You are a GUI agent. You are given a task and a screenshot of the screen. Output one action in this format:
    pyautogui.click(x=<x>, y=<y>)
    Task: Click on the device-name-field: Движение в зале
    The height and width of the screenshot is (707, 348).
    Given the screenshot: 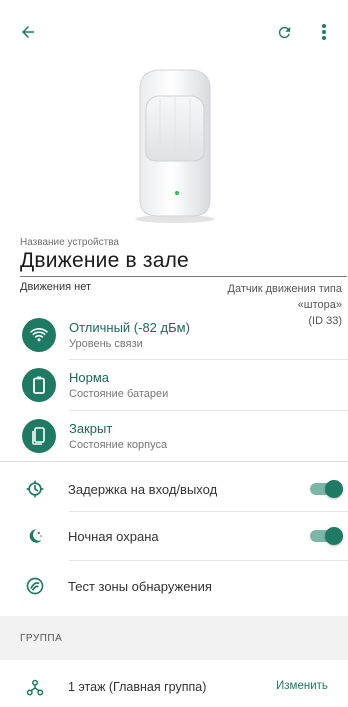 What is the action you would take?
    pyautogui.click(x=104, y=261)
    